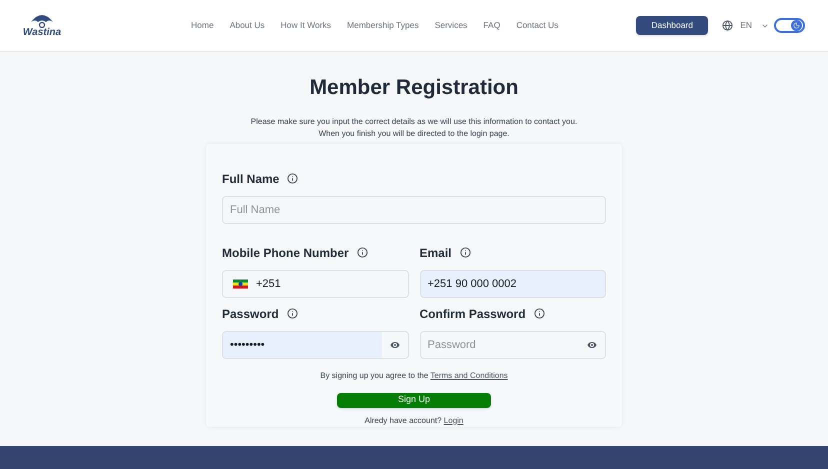 The width and height of the screenshot is (828, 469). I want to click on nav-link: FAQ, so click(491, 25).